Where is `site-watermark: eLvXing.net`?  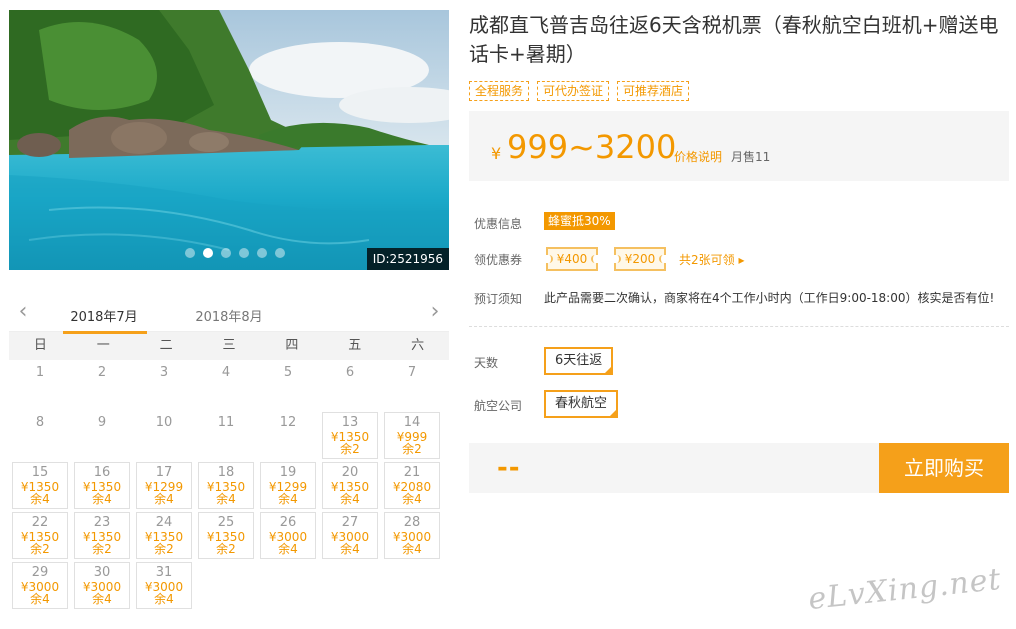
site-watermark: eLvXing.net is located at coordinates (905, 589).